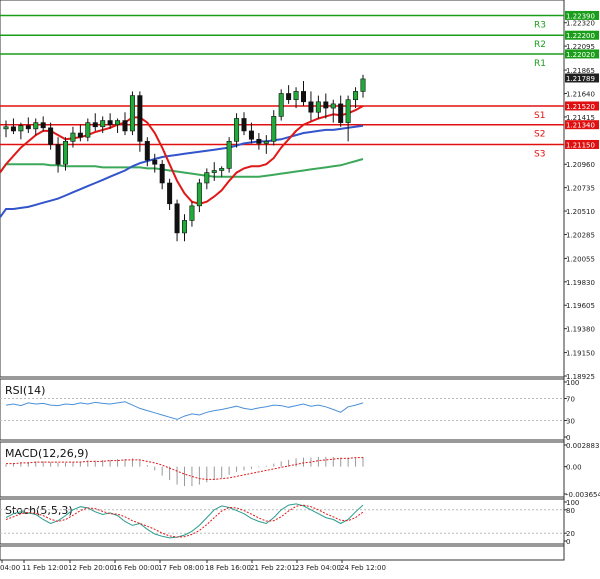 This screenshot has height=579, width=600. What do you see at coordinates (582, 446) in the screenshot?
I see `panel-tick-label: 0.002883` at bounding box center [582, 446].